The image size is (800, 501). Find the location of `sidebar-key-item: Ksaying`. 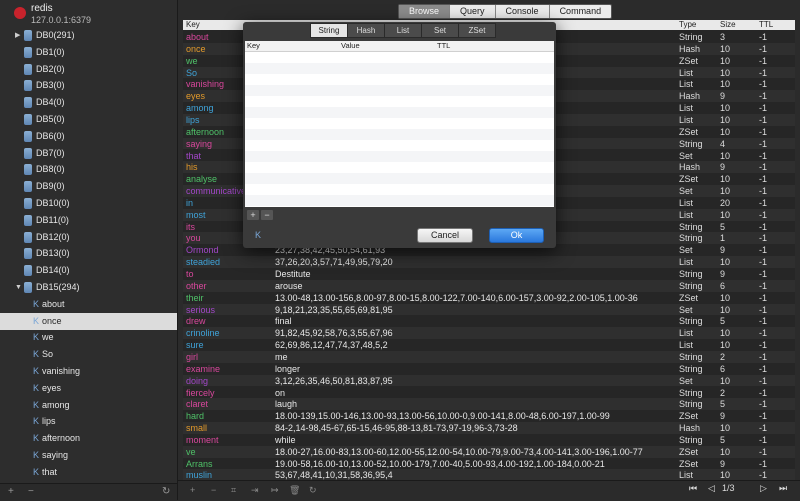

sidebar-key-item: Ksaying is located at coordinates (88, 455).